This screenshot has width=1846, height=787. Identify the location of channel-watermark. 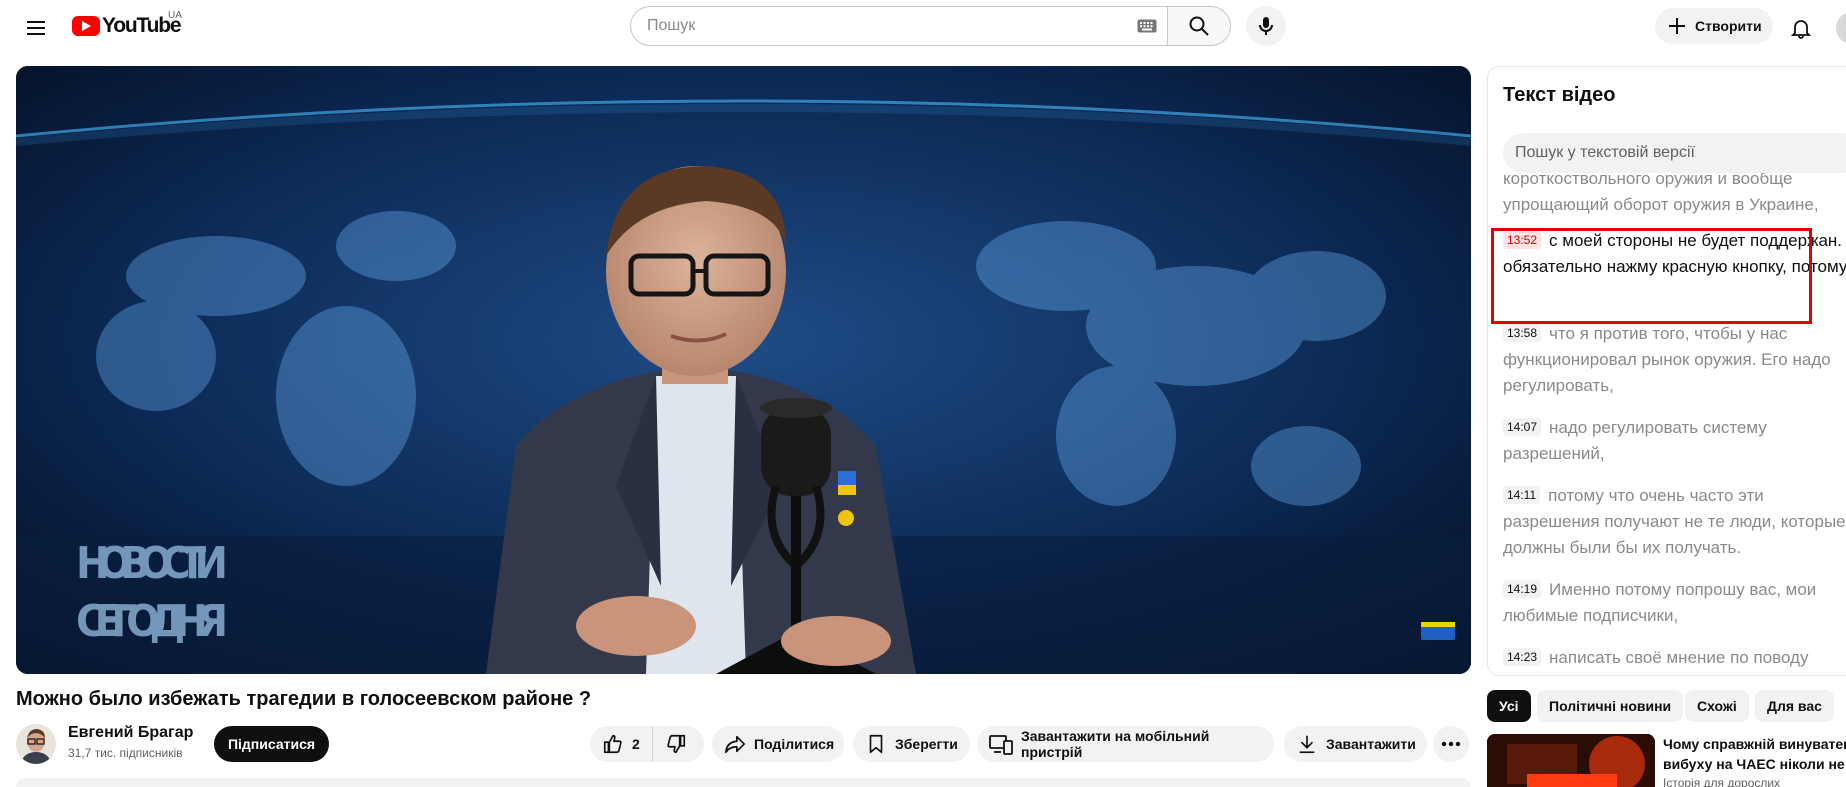
(1438, 631).